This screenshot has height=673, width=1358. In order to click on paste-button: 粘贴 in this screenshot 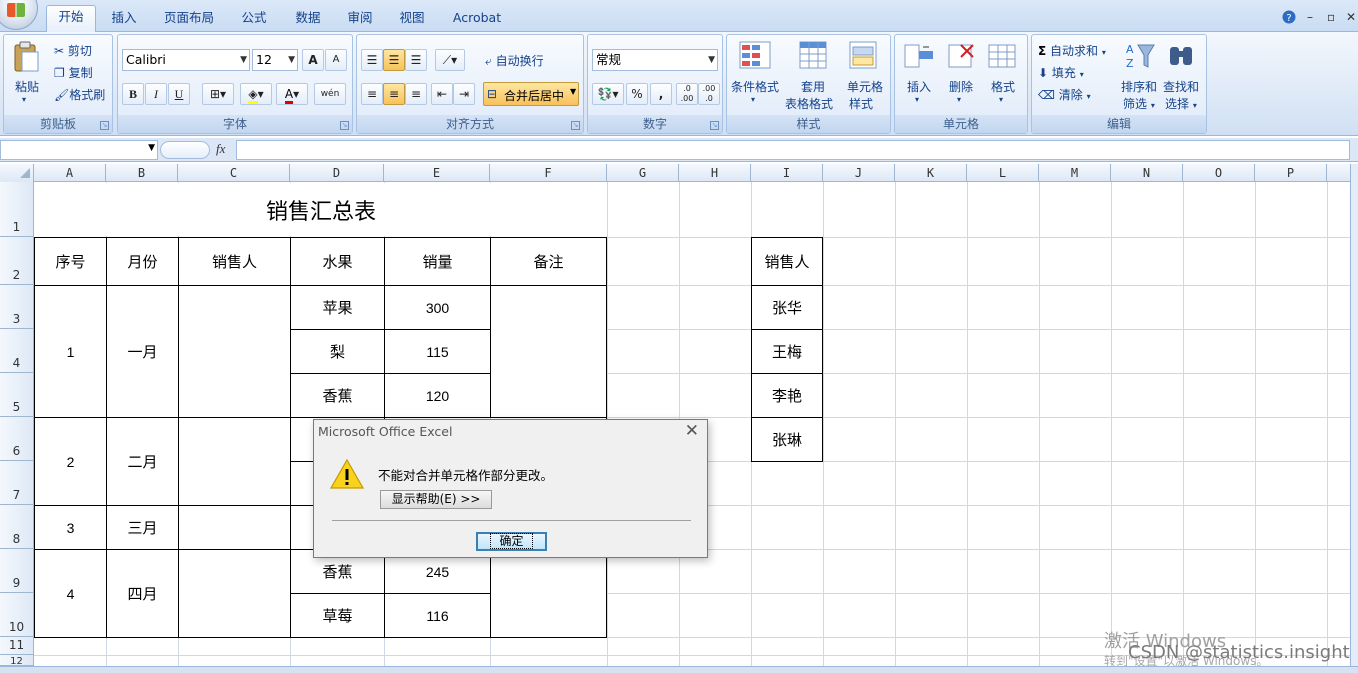, I will do `click(27, 86)`.